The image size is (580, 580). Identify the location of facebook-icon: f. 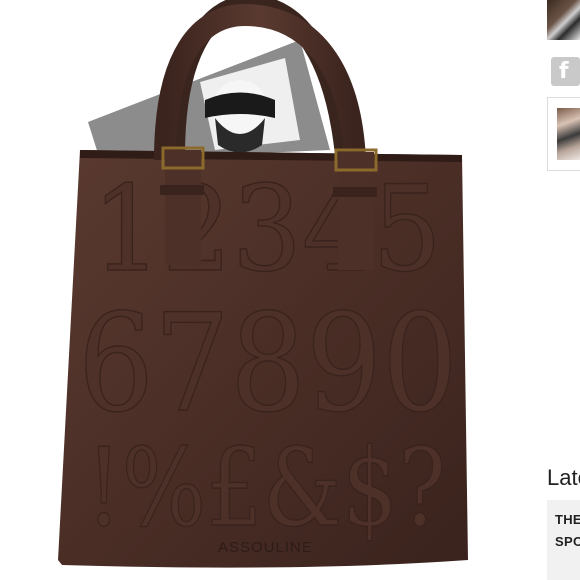
(565, 71).